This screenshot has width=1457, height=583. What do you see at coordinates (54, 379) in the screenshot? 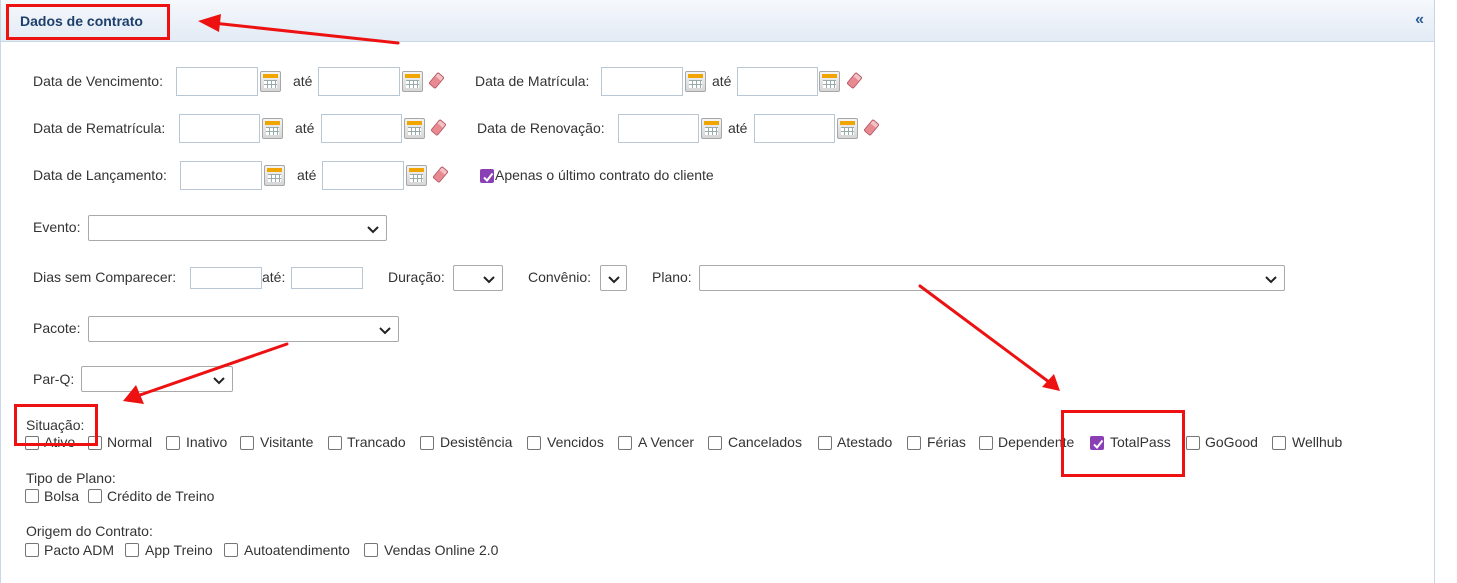
I see `label-parq: Par-Q:` at bounding box center [54, 379].